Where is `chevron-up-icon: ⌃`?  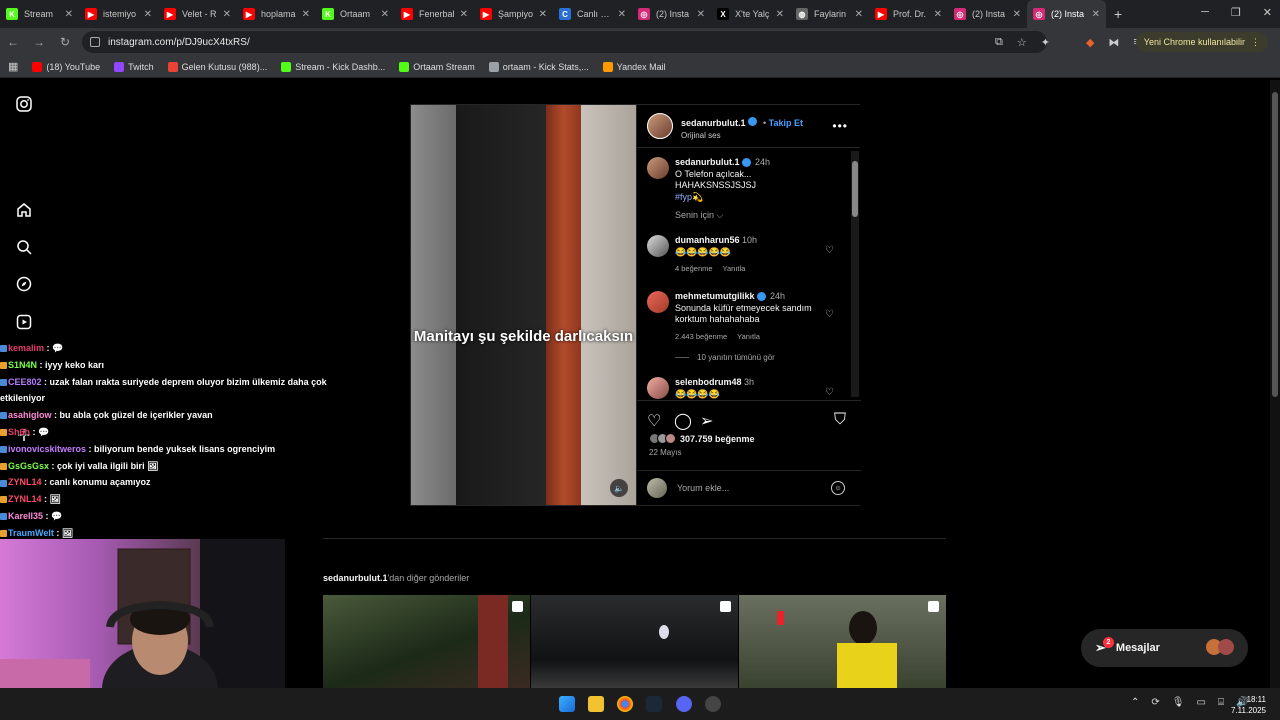 chevron-up-icon: ⌃ is located at coordinates (1135, 702).